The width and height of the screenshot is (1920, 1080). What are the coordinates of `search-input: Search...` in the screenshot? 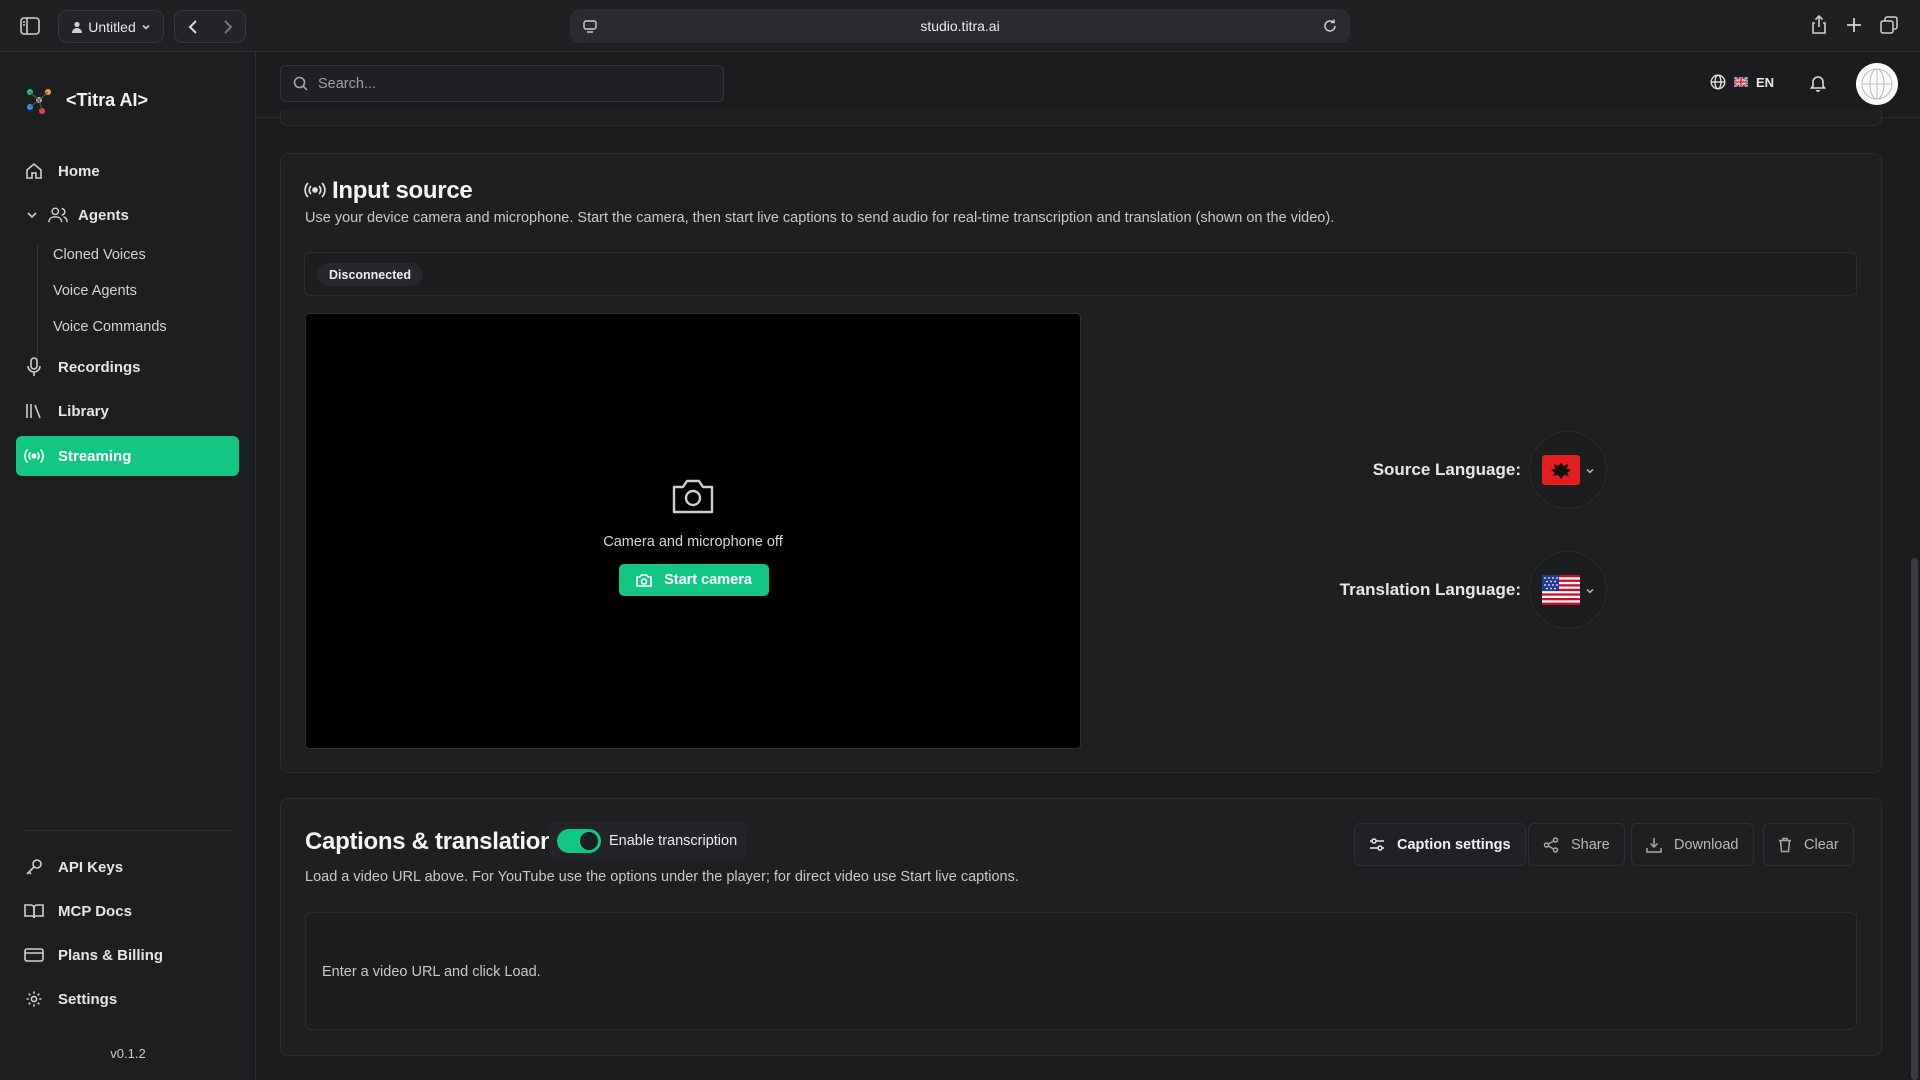 It's located at (502, 83).